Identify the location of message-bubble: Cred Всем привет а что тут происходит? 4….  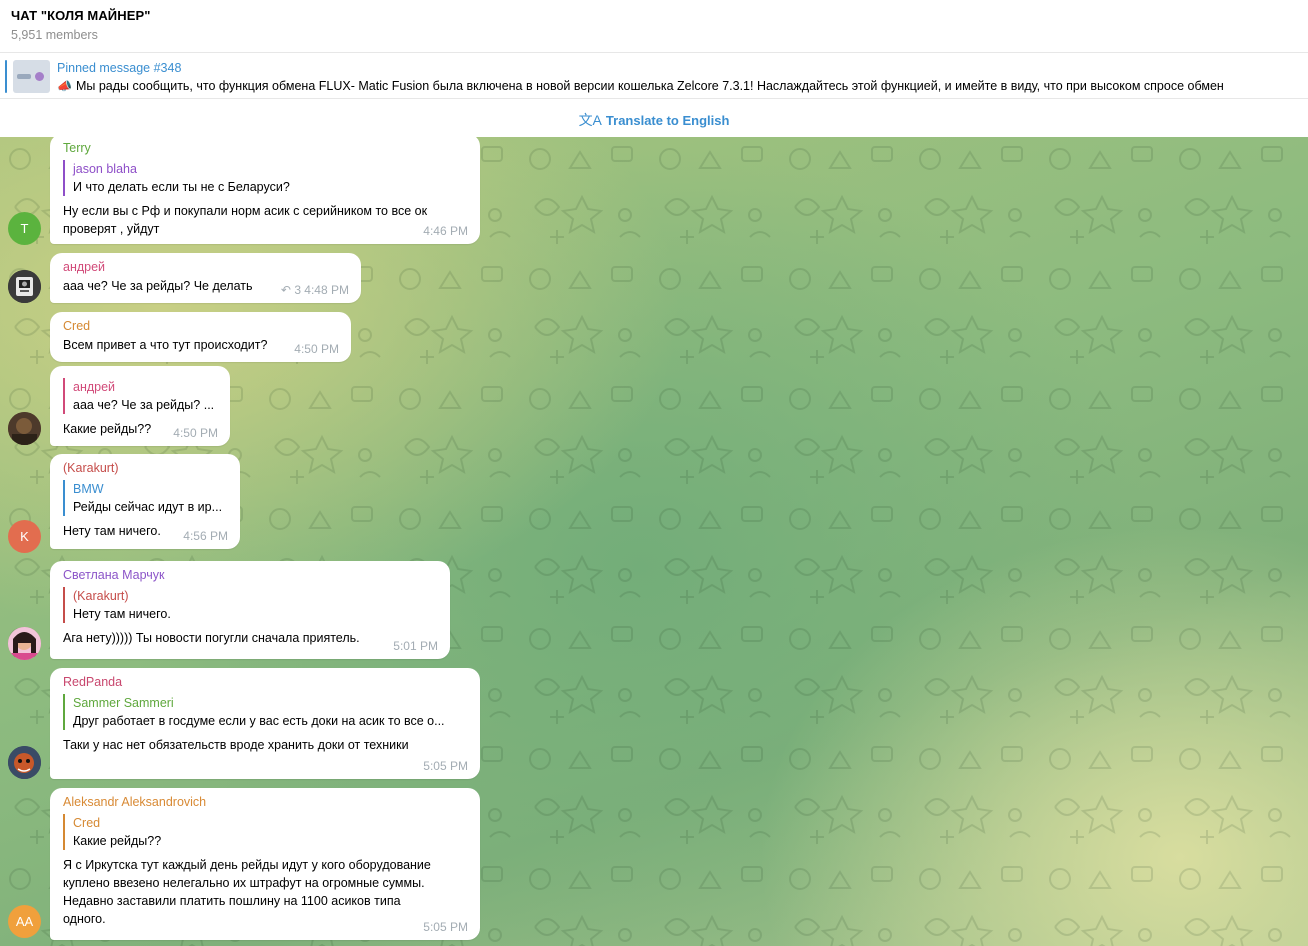
(200, 337).